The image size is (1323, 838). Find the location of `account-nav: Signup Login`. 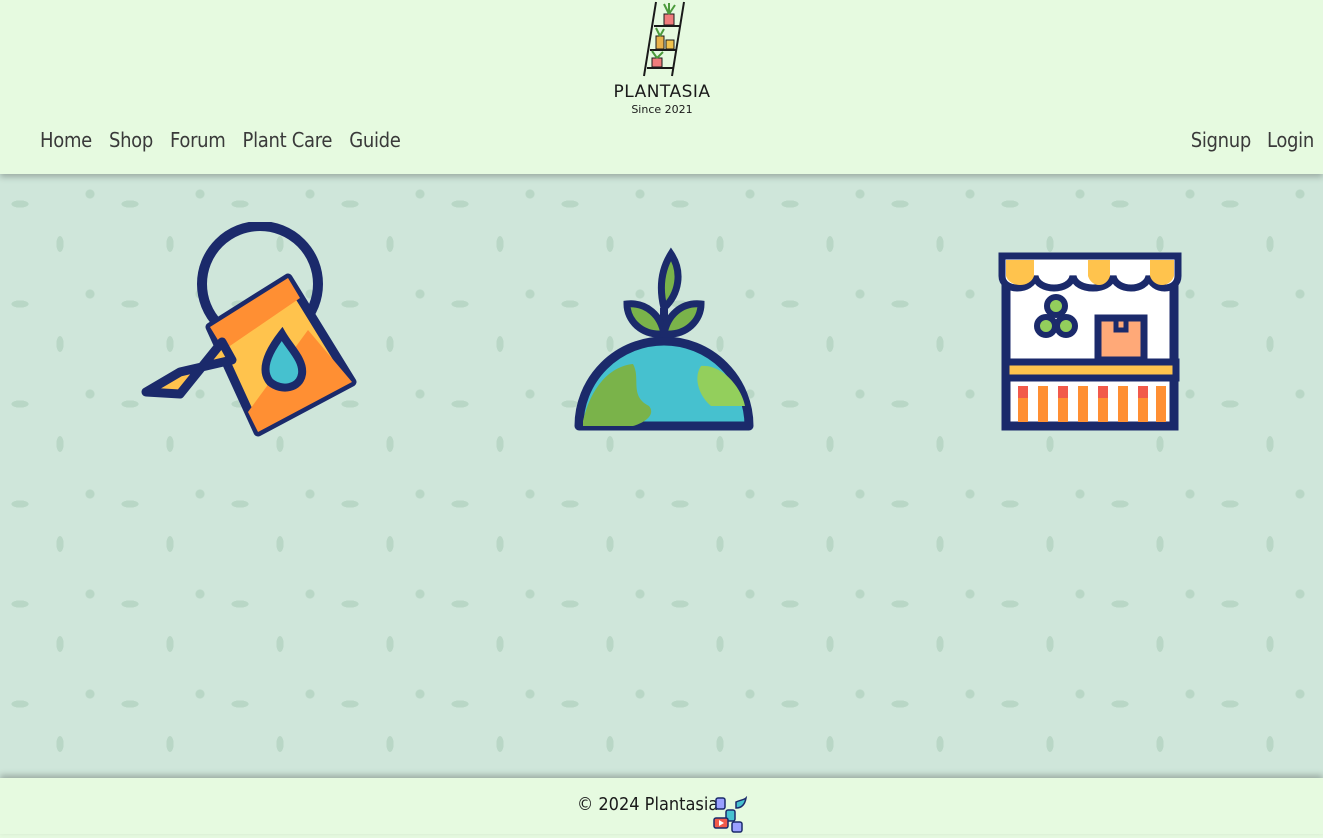

account-nav: Signup Login is located at coordinates (1253, 140).